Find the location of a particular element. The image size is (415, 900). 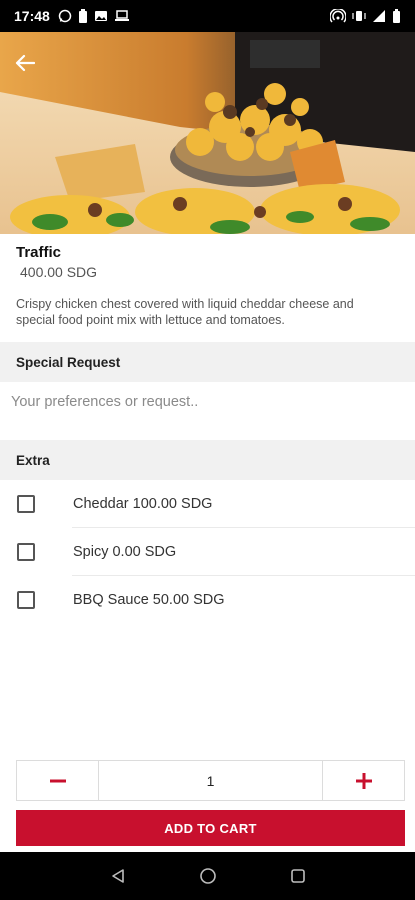

increase-quantity-button is located at coordinates (363, 780).